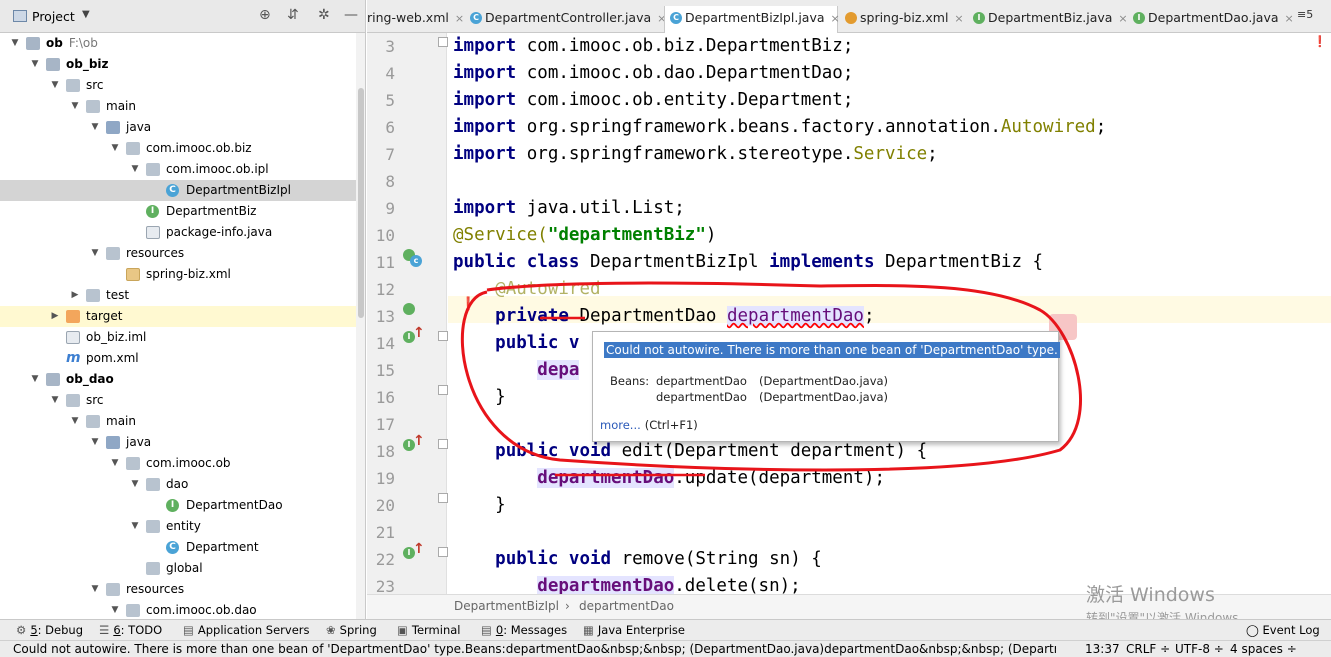 The image size is (1331, 657). I want to click on gear-icon: ✲, so click(324, 15).